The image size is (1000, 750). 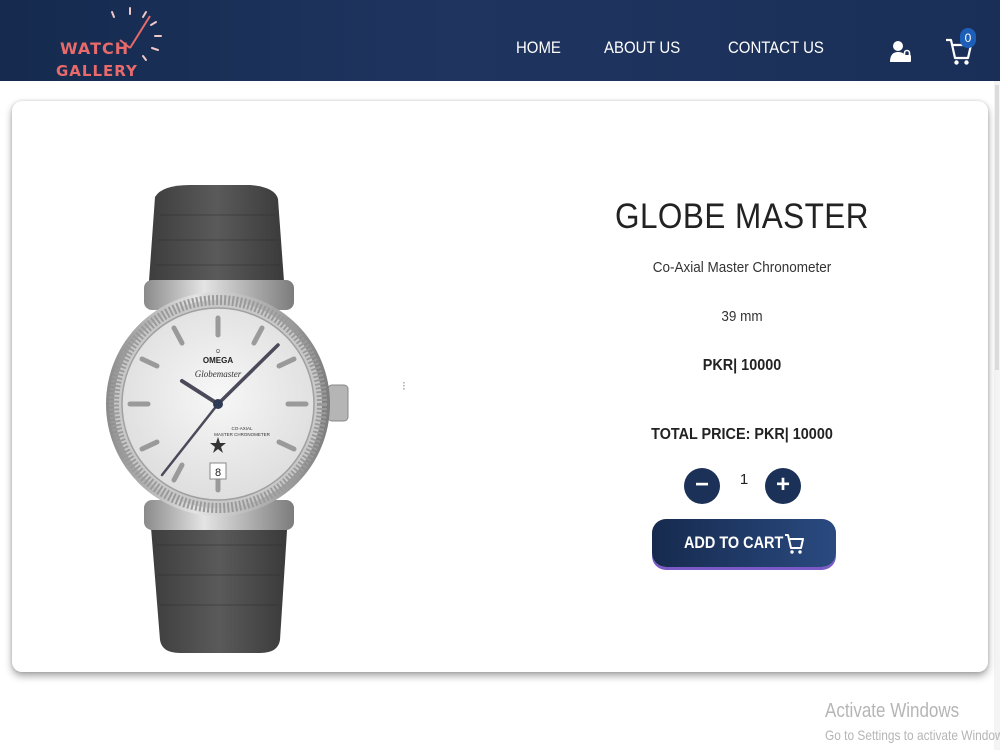 I want to click on product-title: GLOBE MASTER, so click(x=742, y=216).